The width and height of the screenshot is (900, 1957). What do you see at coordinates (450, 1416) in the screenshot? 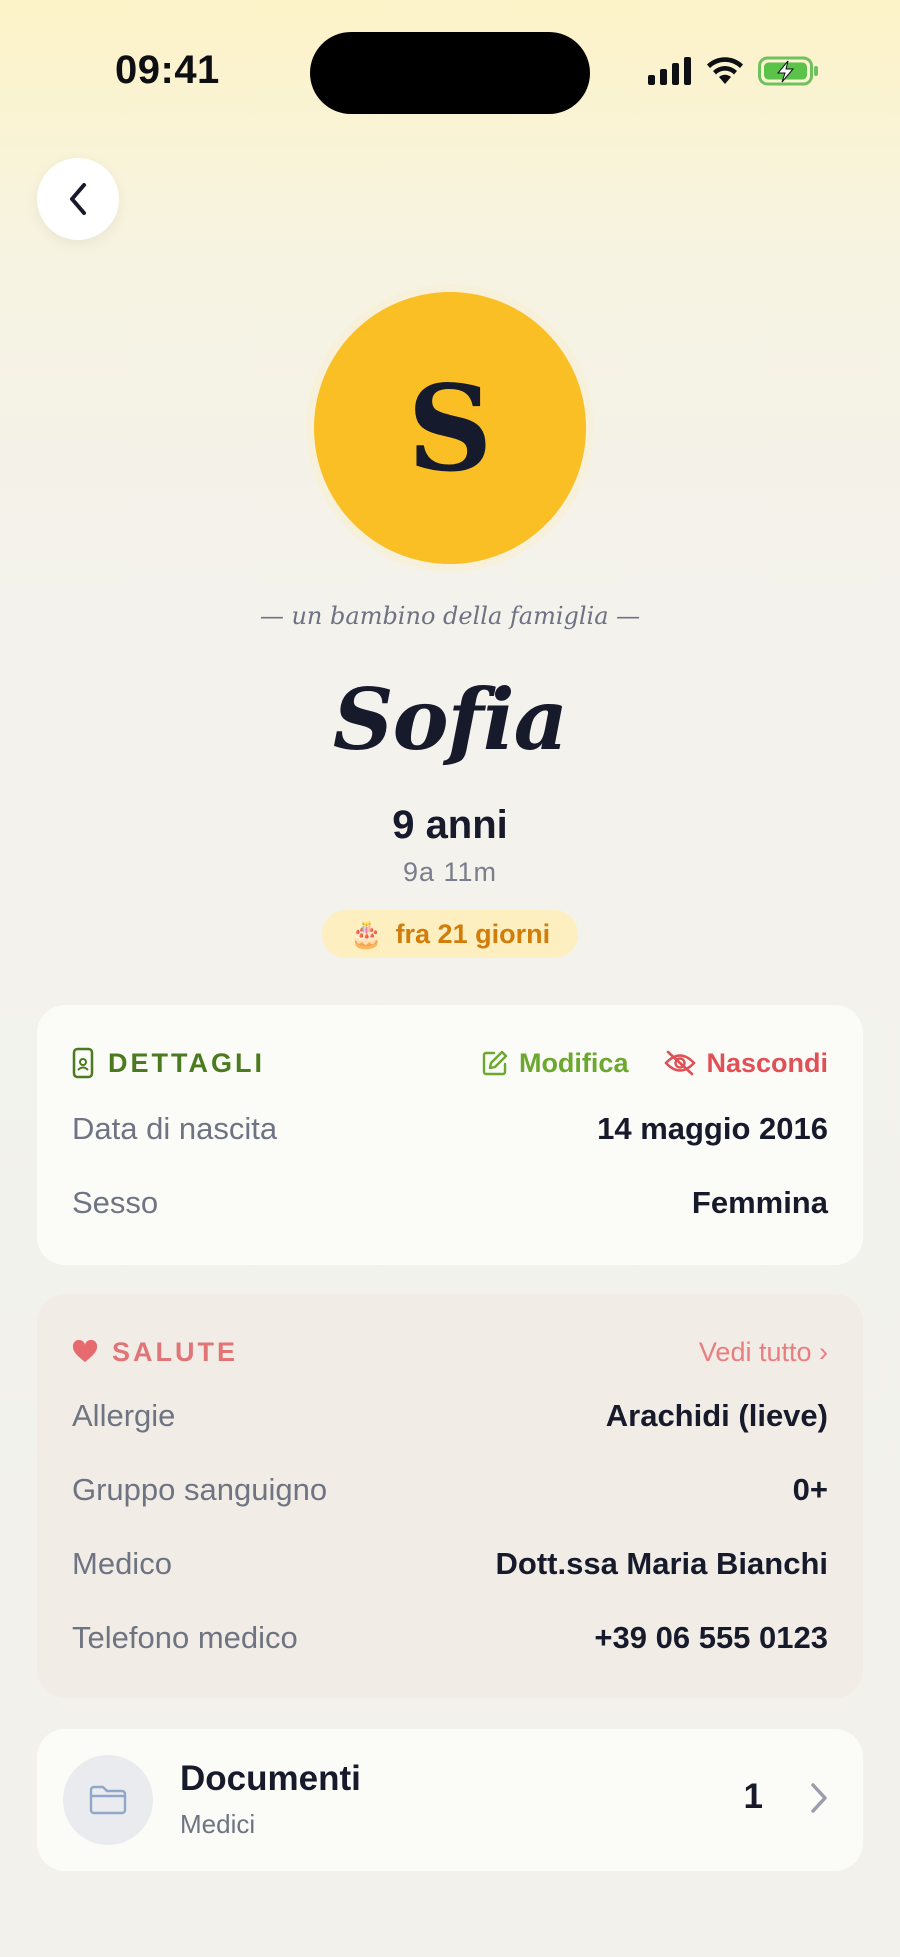
I see `health-row-allergies: Allergie Arachidi (lieve)` at bounding box center [450, 1416].